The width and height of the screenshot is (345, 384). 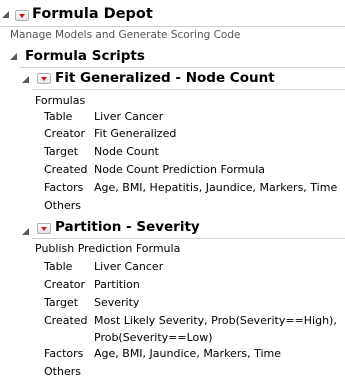 I want to click on depot-disclosure-icon, so click(x=5, y=14).